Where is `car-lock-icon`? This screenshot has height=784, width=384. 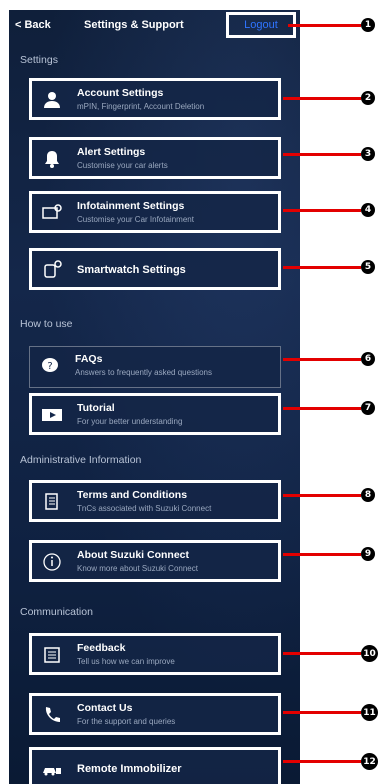
car-lock-icon is located at coordinates (52, 769).